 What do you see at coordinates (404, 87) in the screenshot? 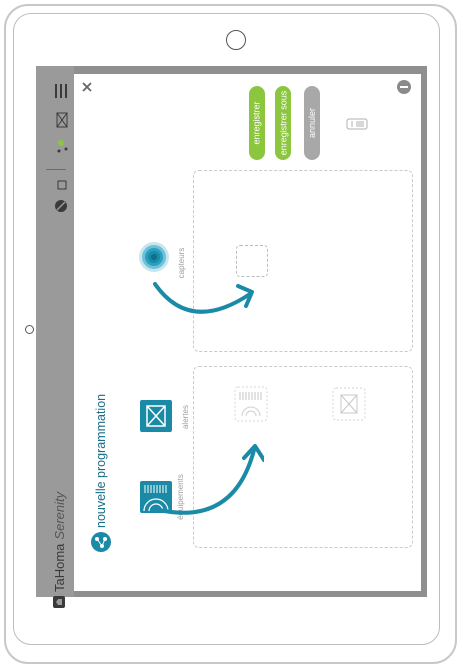
I see `collapse-icon` at bounding box center [404, 87].